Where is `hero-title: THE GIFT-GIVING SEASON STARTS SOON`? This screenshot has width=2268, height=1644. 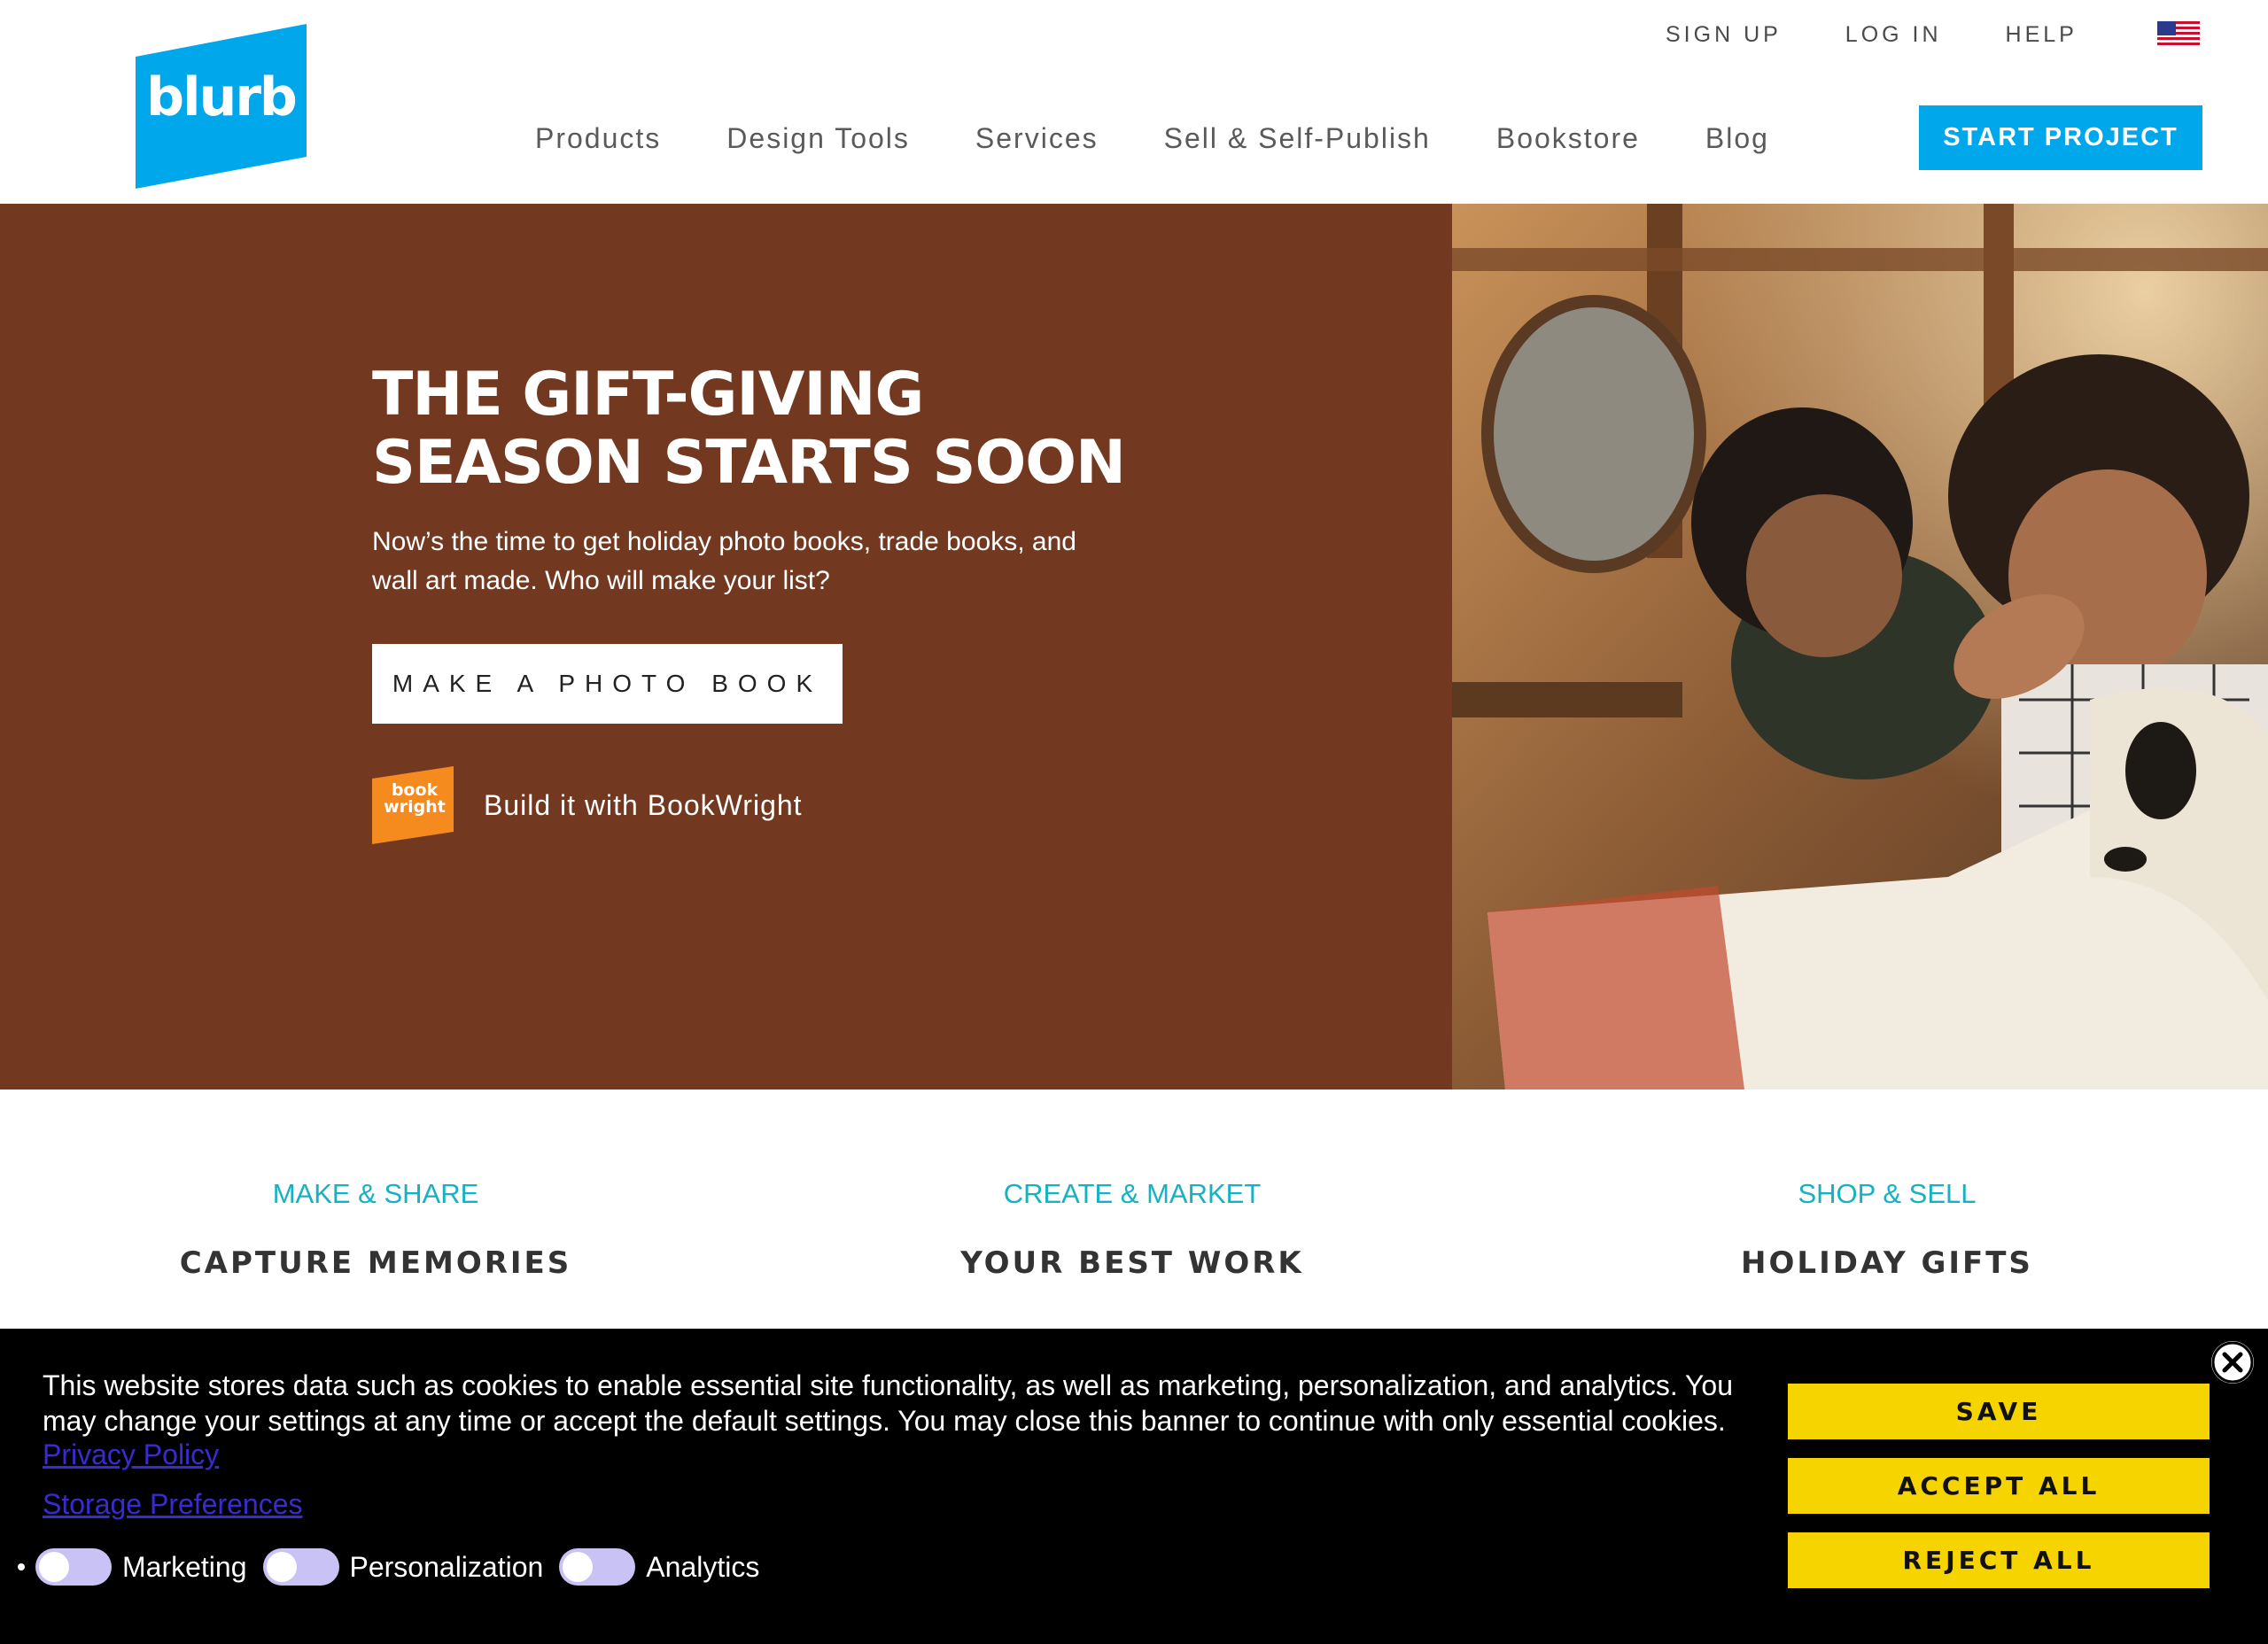 hero-title: THE GIFT-GIVING SEASON STARTS SOON is located at coordinates (770, 429).